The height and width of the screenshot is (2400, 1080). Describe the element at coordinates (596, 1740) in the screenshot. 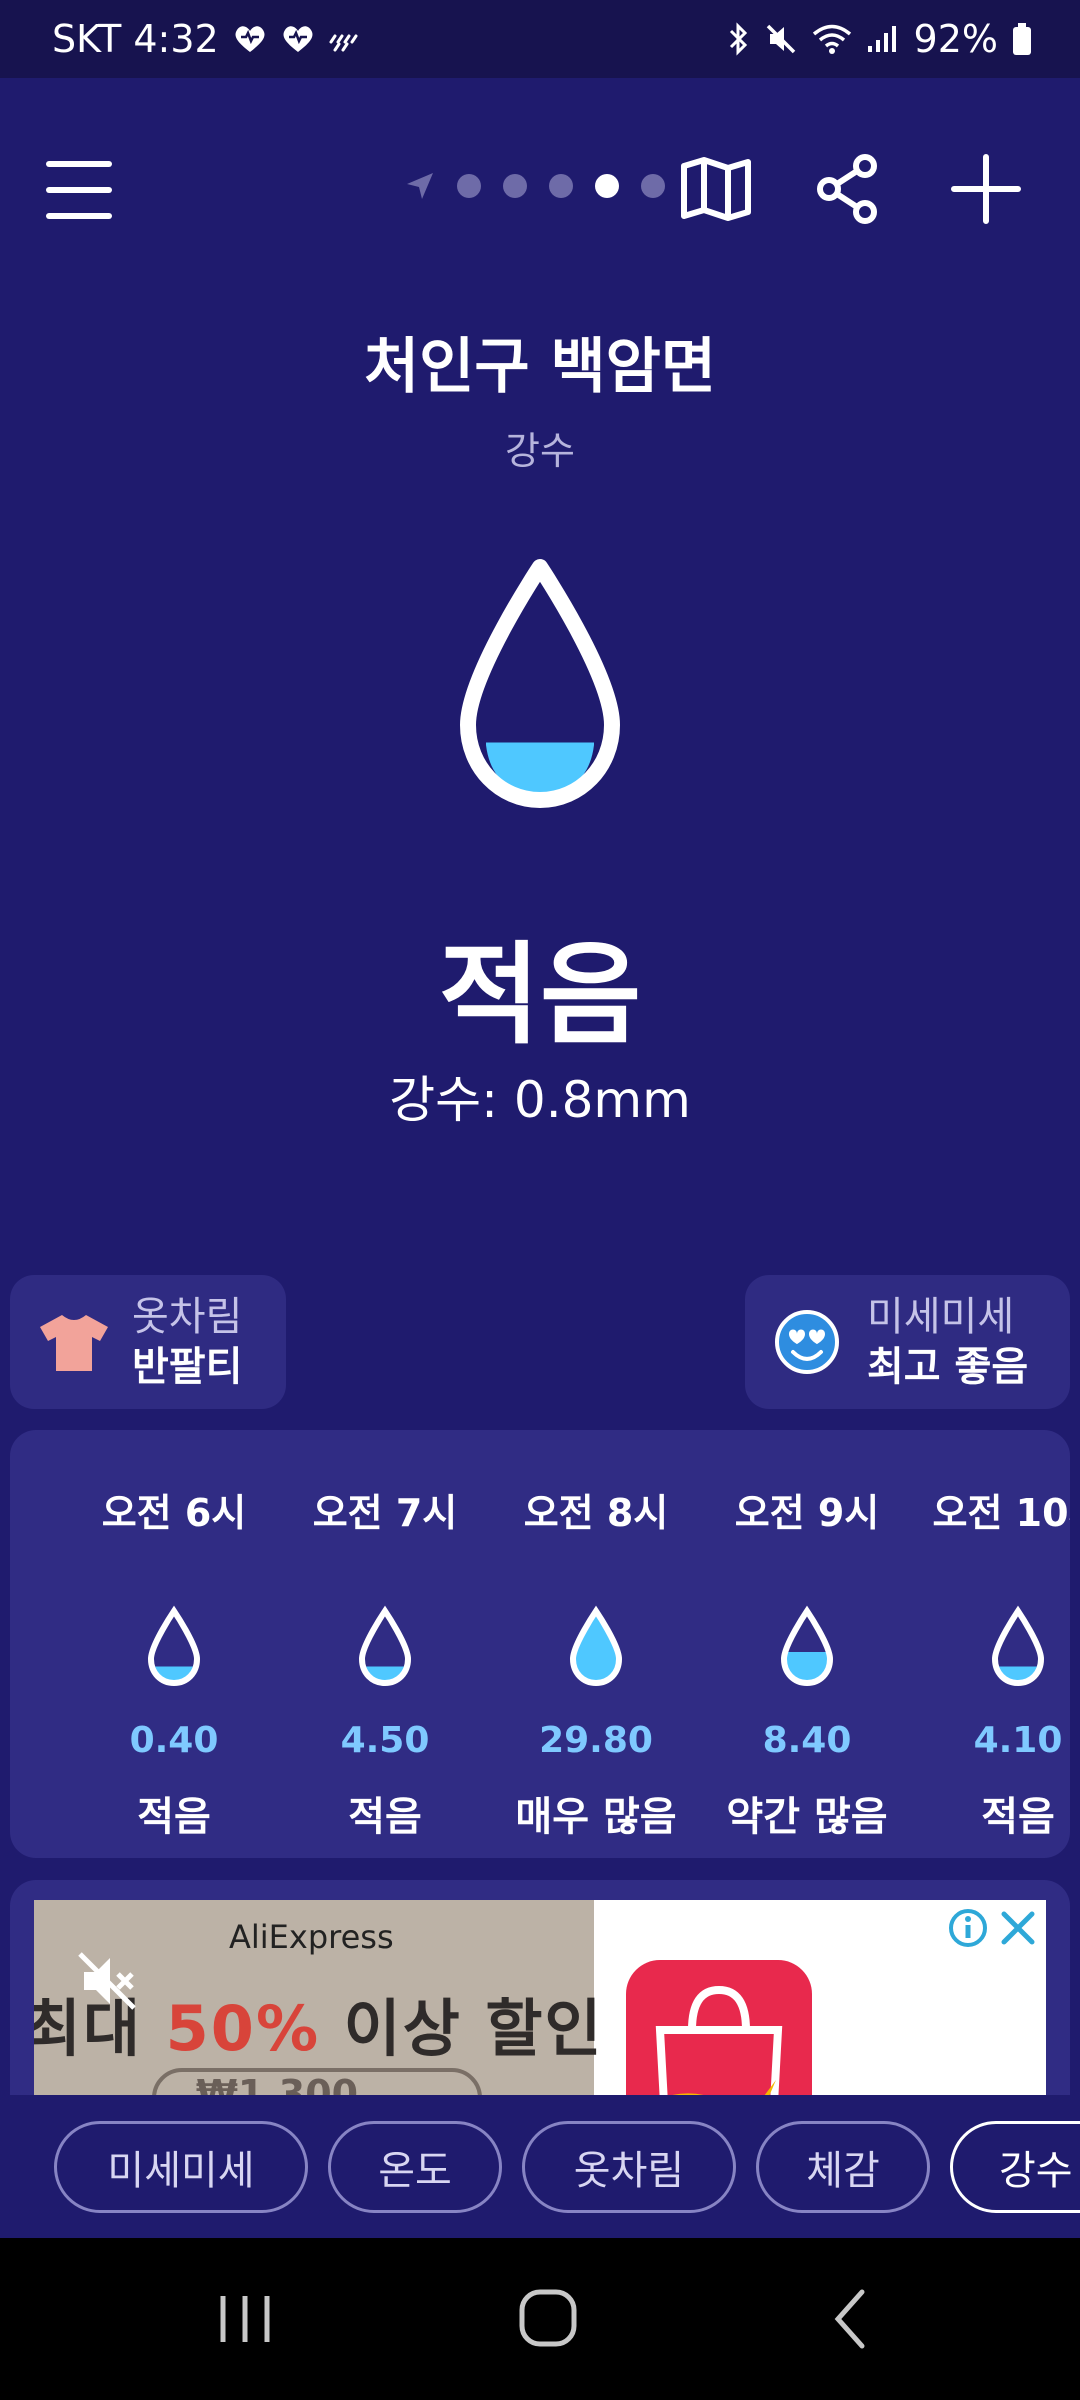

I see `hour-amount: 29.80` at that location.